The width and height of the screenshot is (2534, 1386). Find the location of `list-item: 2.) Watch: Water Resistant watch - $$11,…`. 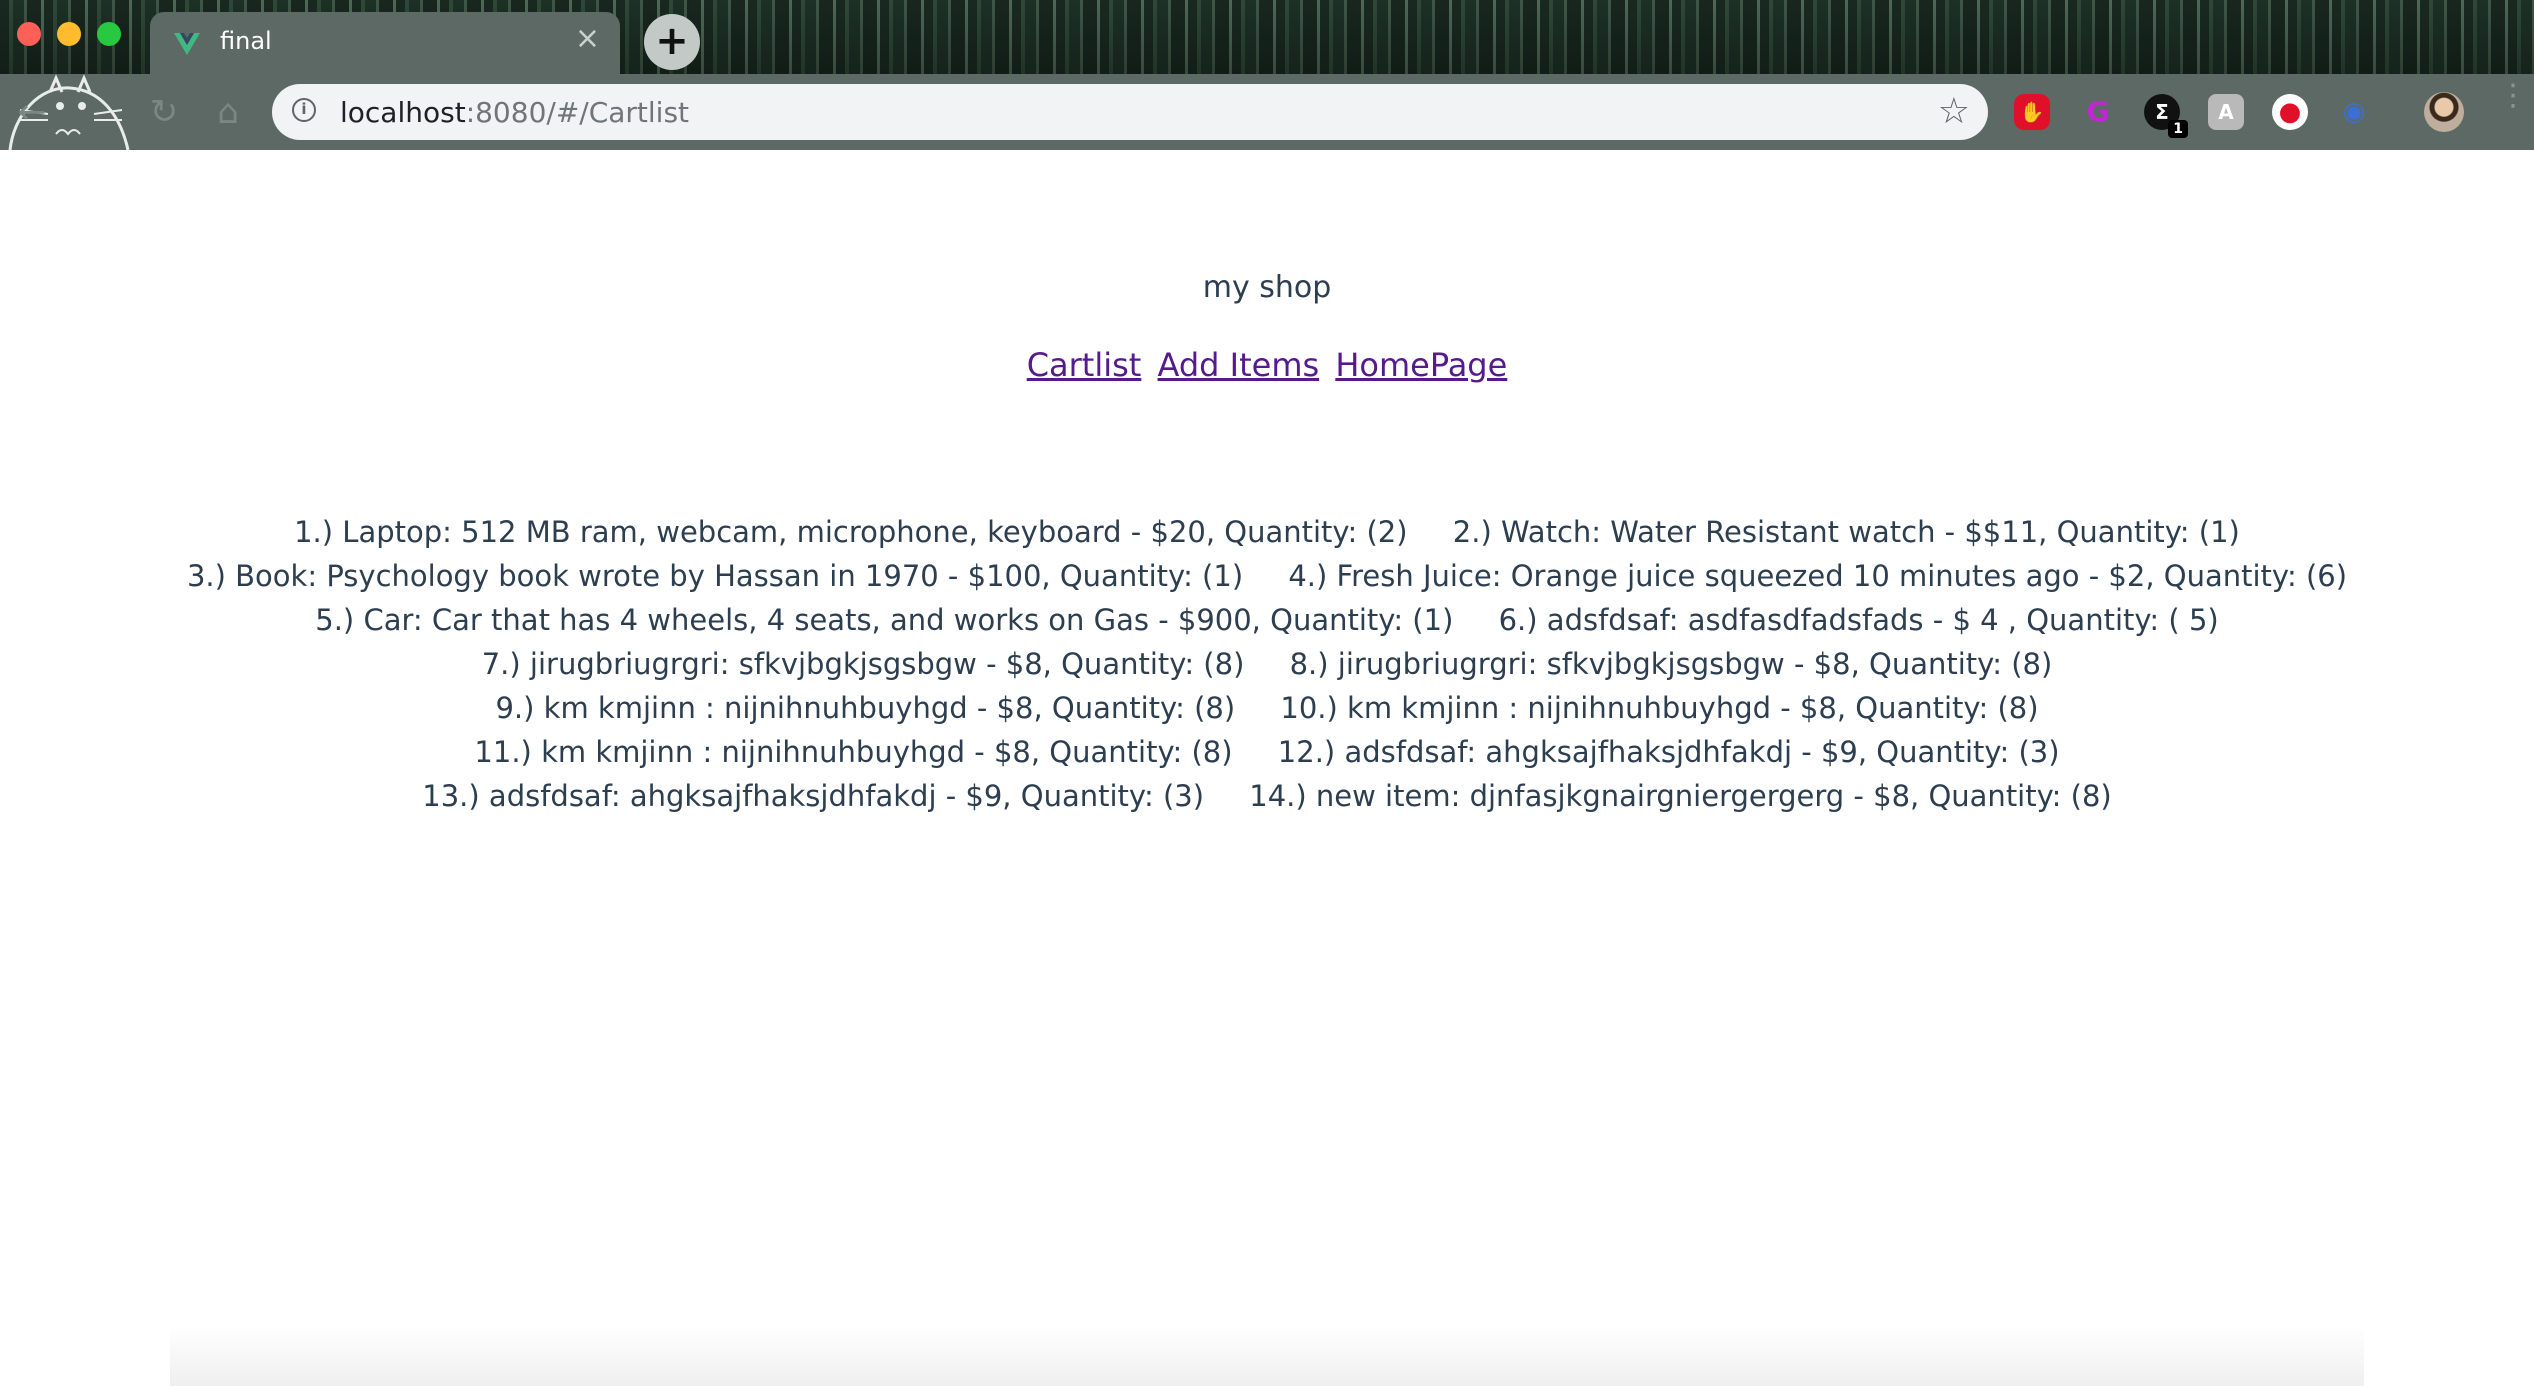

list-item: 2.) Watch: Water Resistant watch - $$11,… is located at coordinates (1846, 532).